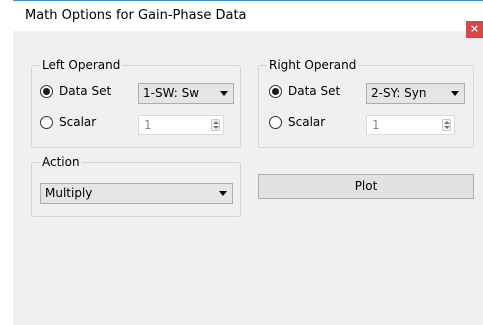 This screenshot has height=325, width=483. I want to click on right-data-set-radio: Data Set, so click(304, 91).